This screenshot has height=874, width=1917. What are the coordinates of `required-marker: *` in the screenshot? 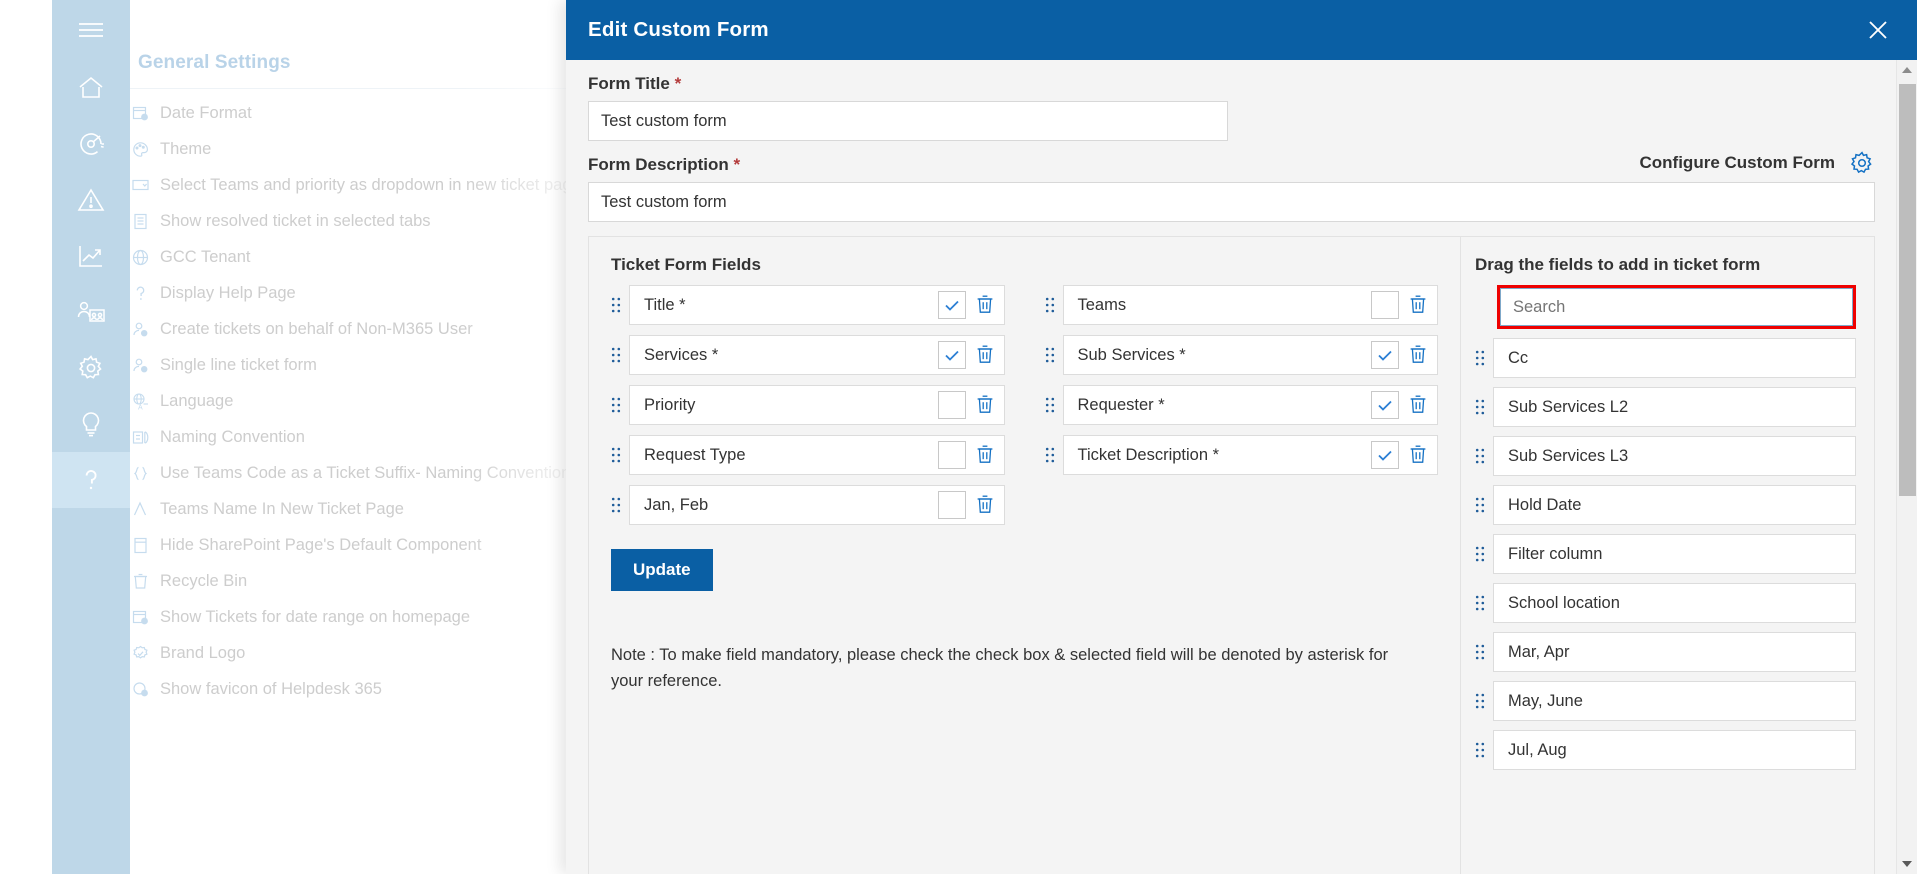 It's located at (737, 164).